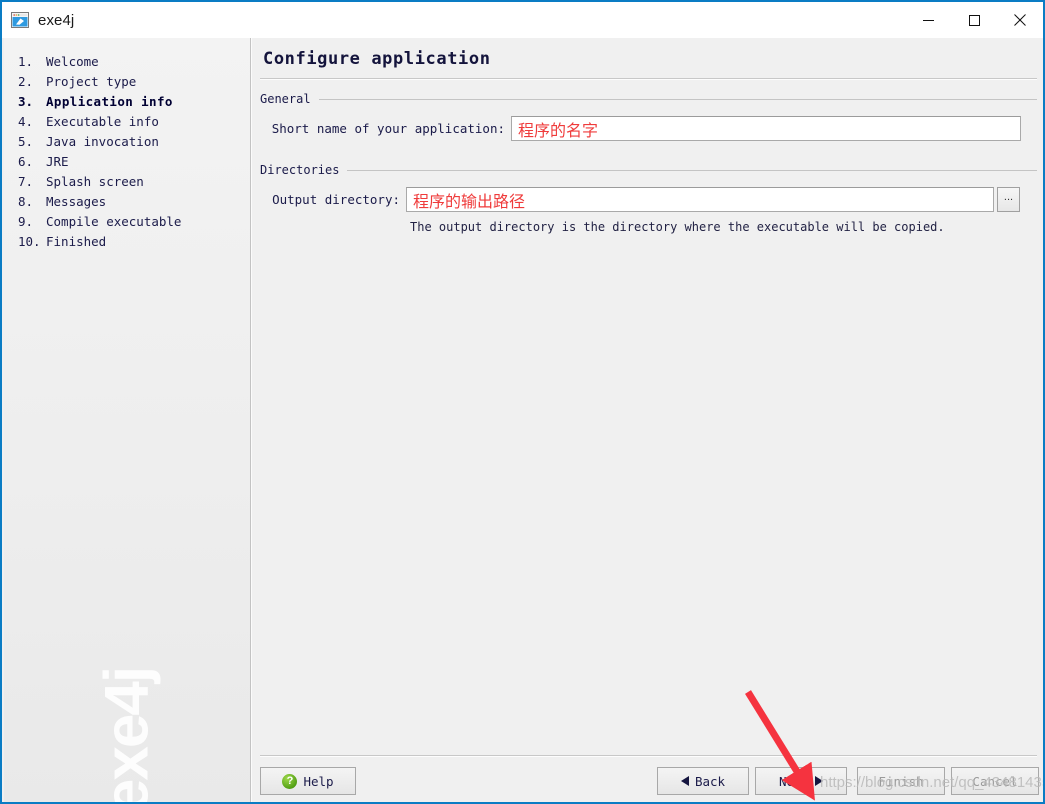  Describe the element at coordinates (388, 128) in the screenshot. I see `short-name-label: Short name of your application:` at that location.